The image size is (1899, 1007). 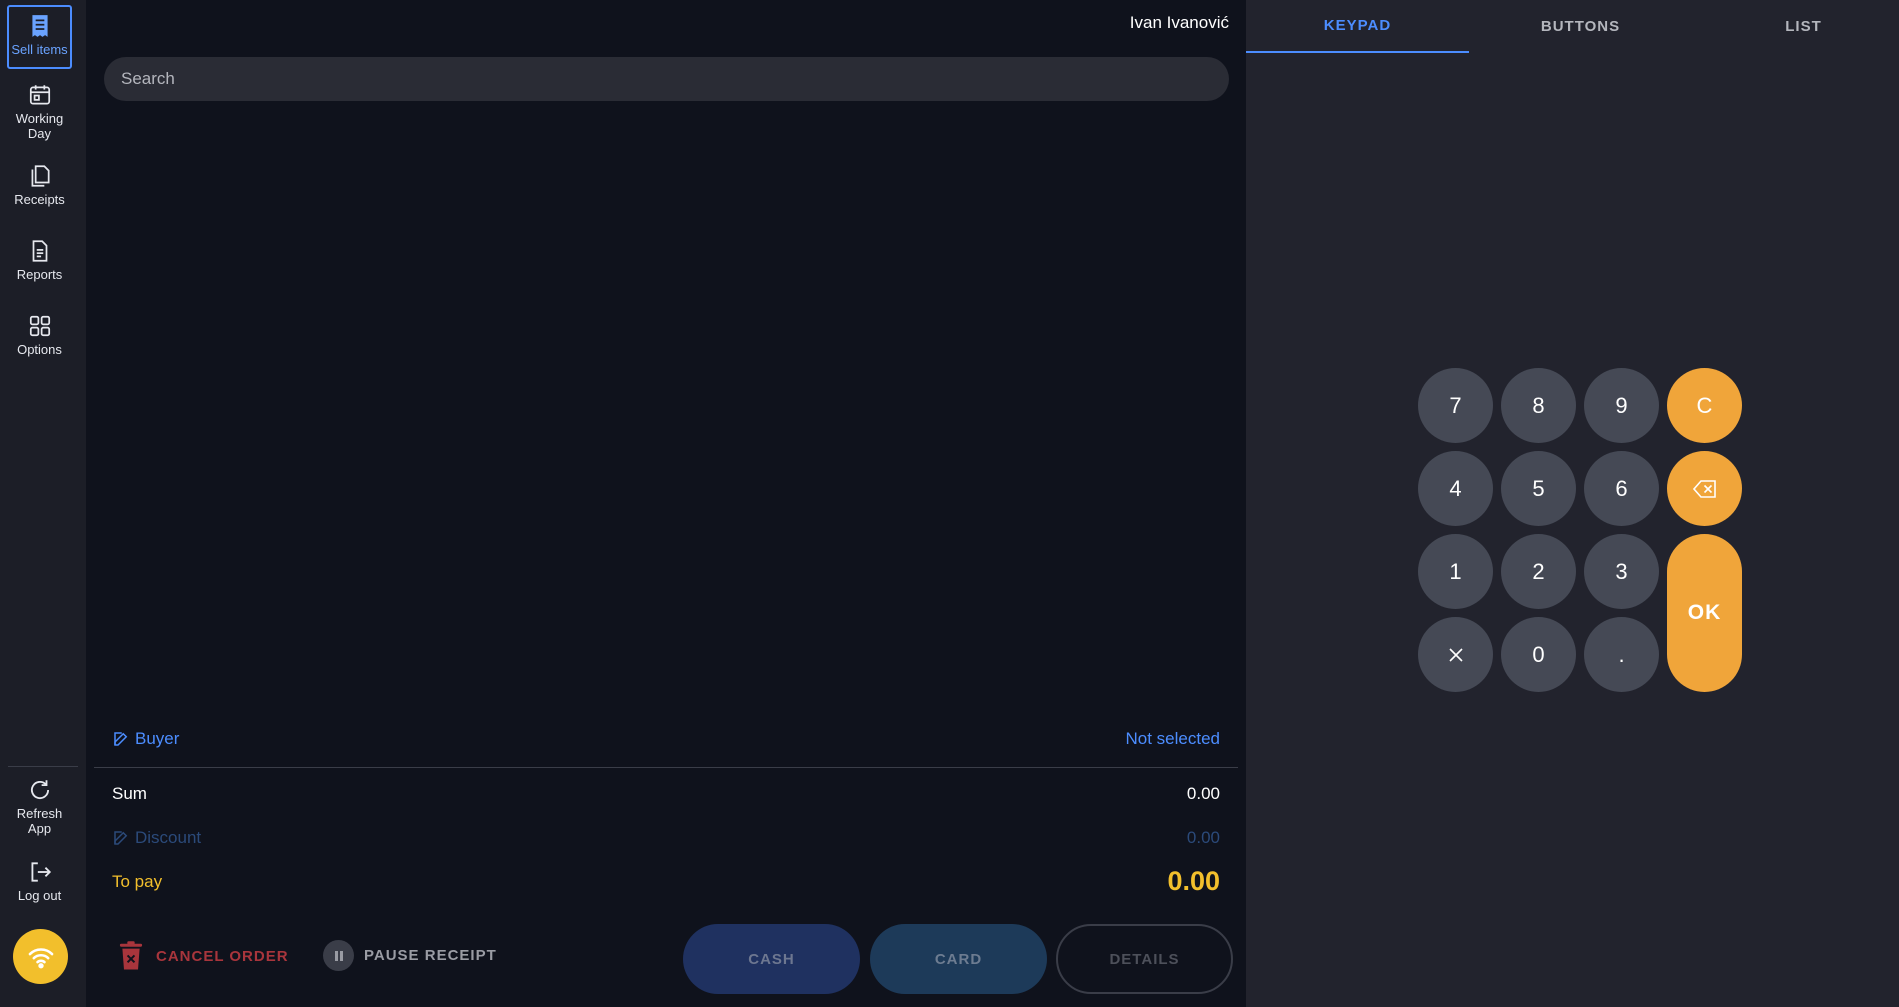 I want to click on grid-icon, so click(x=39, y=326).